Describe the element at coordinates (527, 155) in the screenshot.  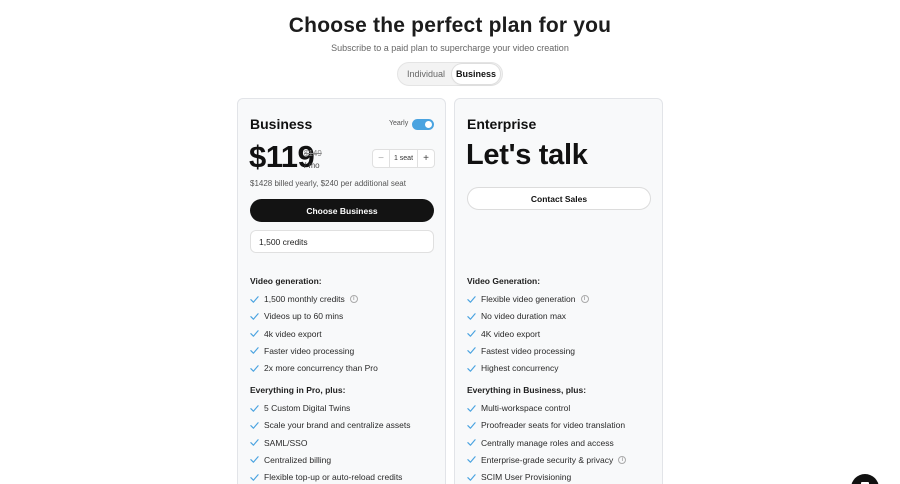
I see `plan-price: Let's talk` at that location.